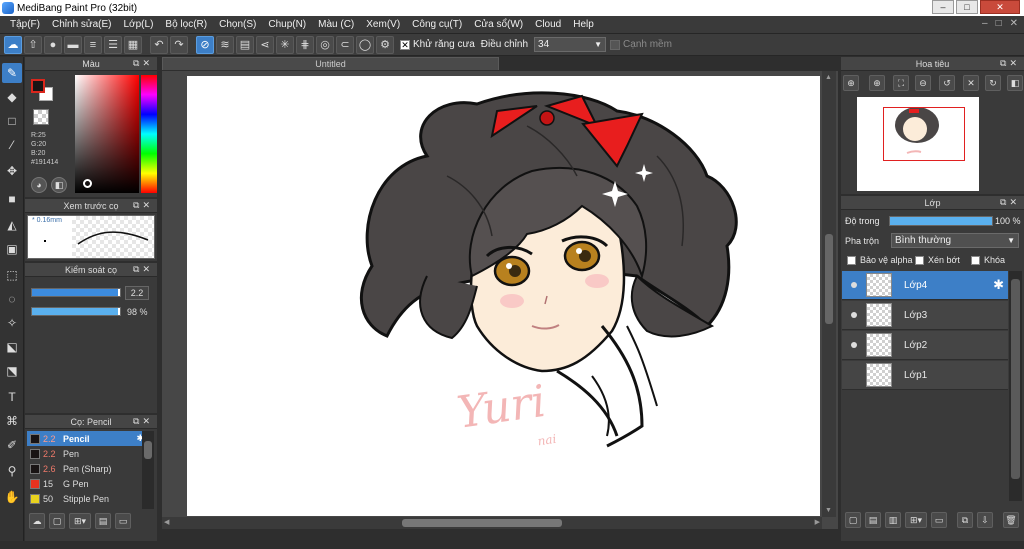  I want to click on select-tool-icon: ⬚, so click(12, 275).